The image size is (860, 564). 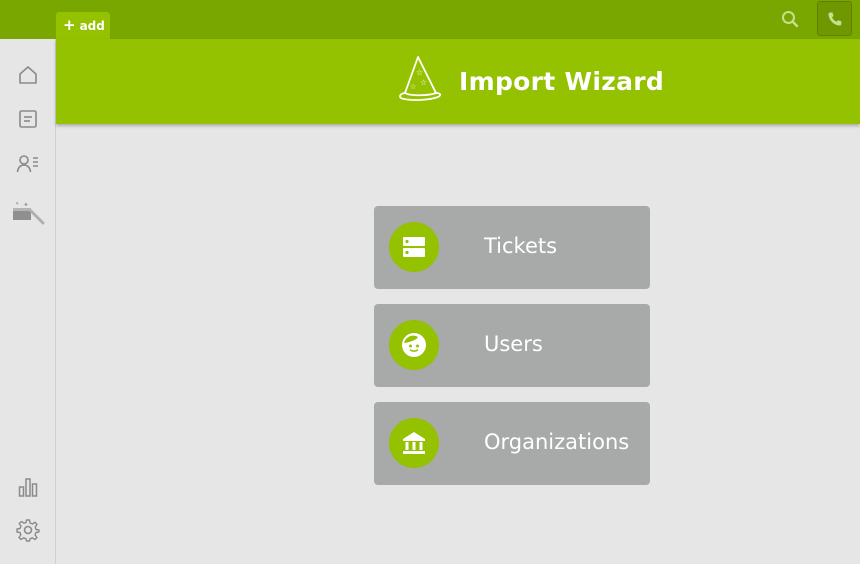 I want to click on import-organizations-button: Organizations, so click(x=512, y=443).